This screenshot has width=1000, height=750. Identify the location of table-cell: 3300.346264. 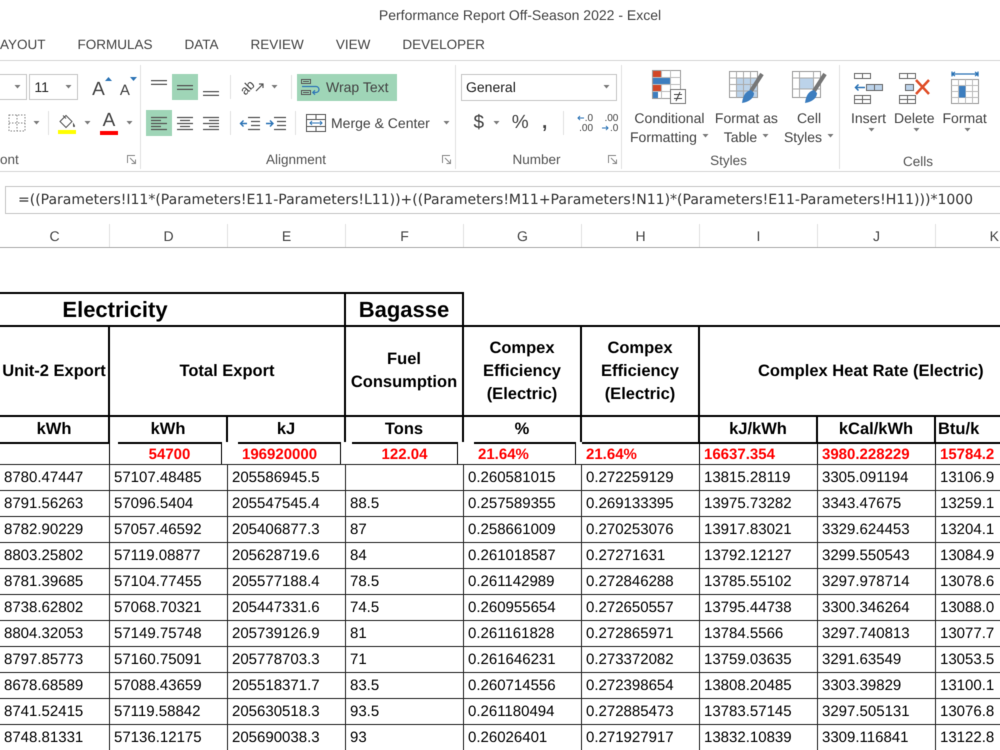
(877, 607).